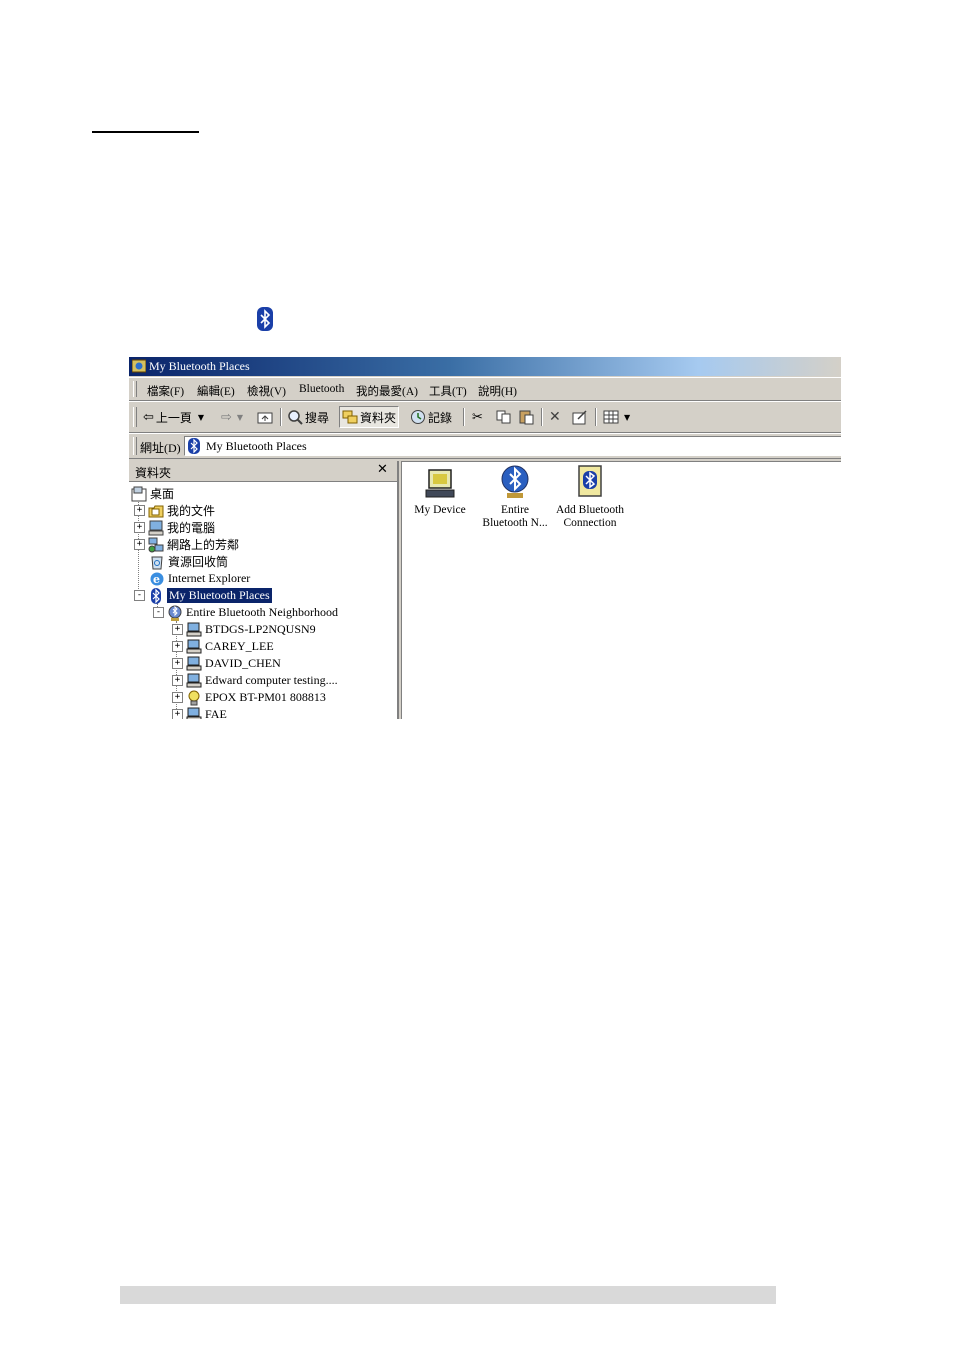  What do you see at coordinates (497, 391) in the screenshot?
I see `menu-help: 說明(H)` at bounding box center [497, 391].